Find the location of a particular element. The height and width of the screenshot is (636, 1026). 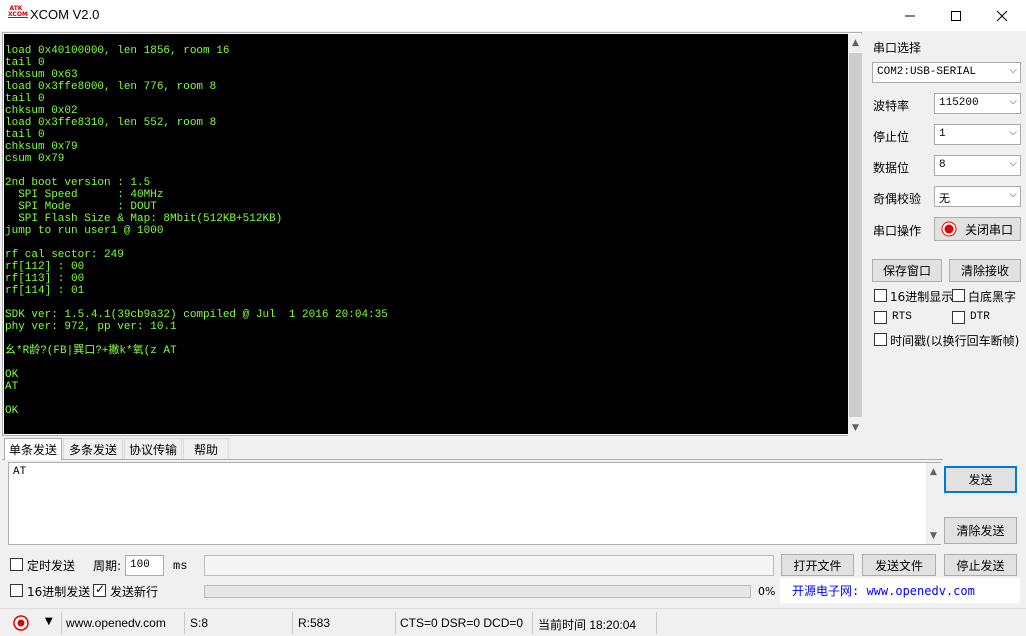

white-bg-label: 白底黑字 is located at coordinates (992, 297).